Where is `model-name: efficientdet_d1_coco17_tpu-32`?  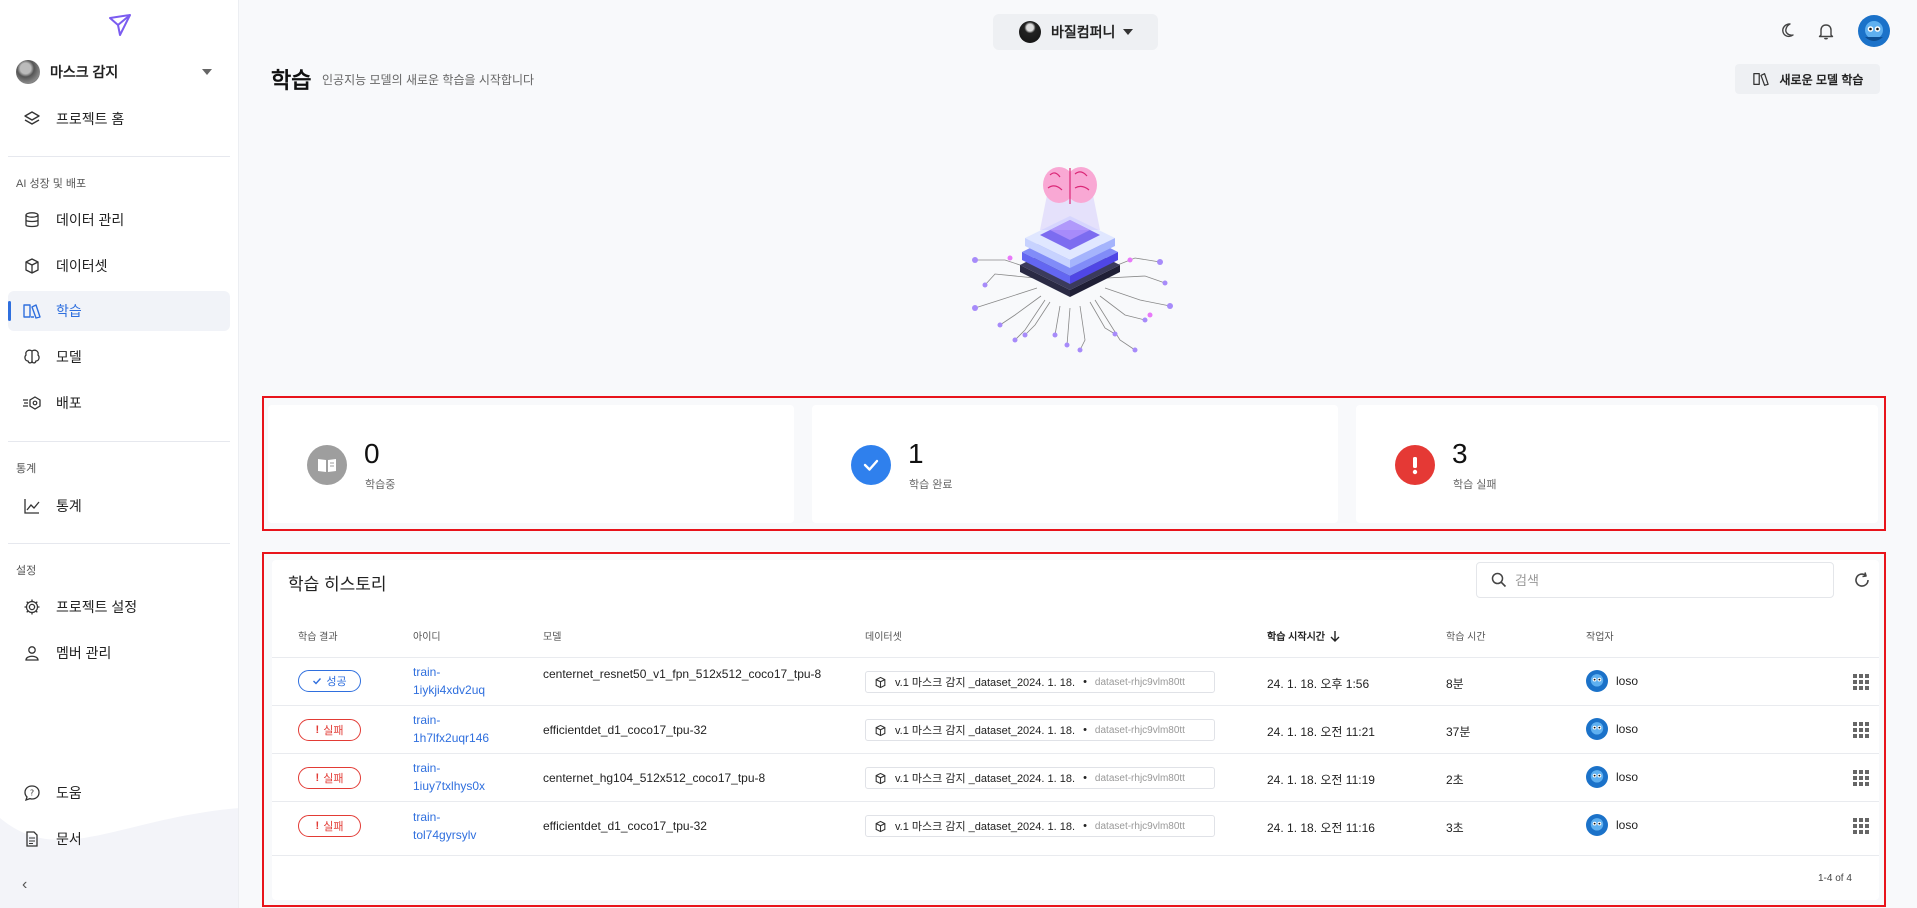
model-name: efficientdet_d1_coco17_tpu-32 is located at coordinates (625, 730).